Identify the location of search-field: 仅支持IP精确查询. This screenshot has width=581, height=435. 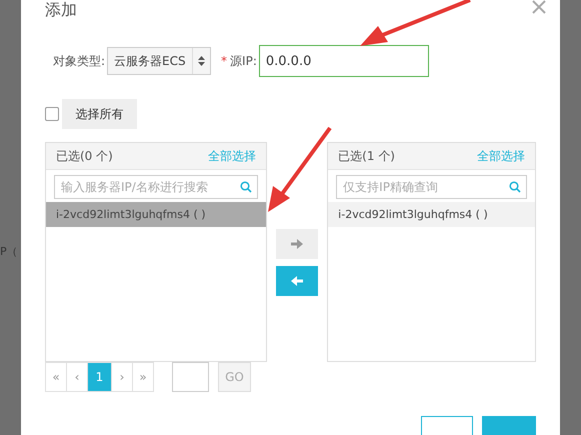
(431, 187).